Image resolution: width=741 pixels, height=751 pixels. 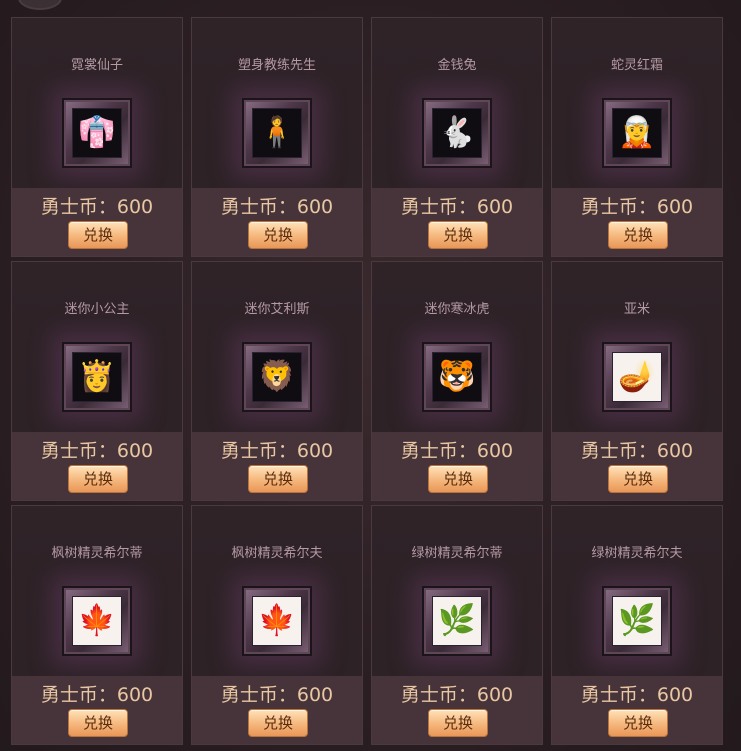 I want to click on item-card: 迷你艾利斯 🦁 勇士币：600 兑换, so click(x=277, y=381).